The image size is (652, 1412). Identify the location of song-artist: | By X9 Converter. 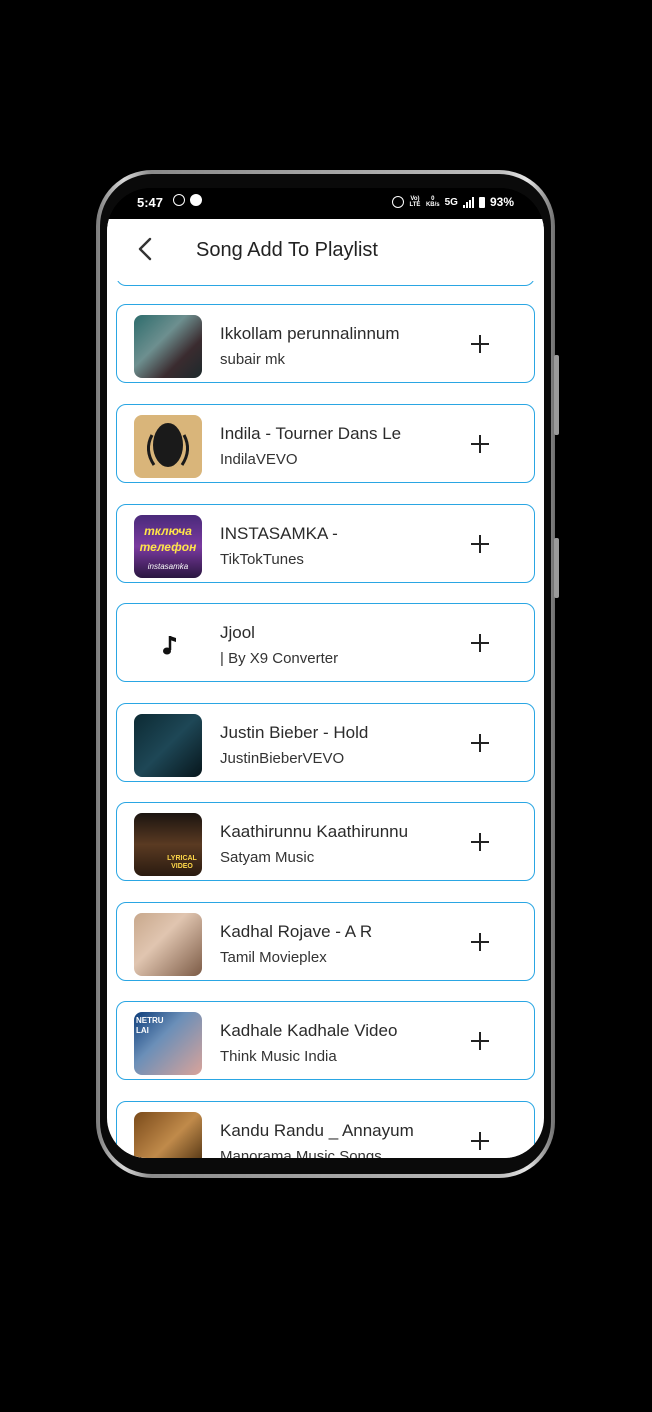
(279, 658).